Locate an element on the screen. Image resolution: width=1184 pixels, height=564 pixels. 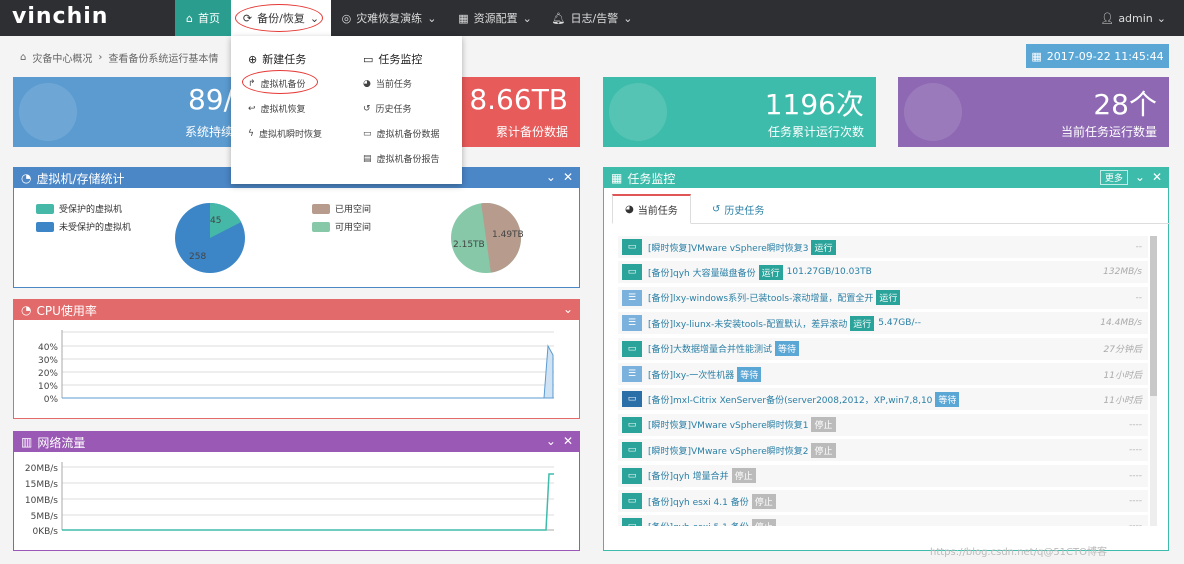
task-name: [备份]lxy-一次性机器 is located at coordinates (691, 374).